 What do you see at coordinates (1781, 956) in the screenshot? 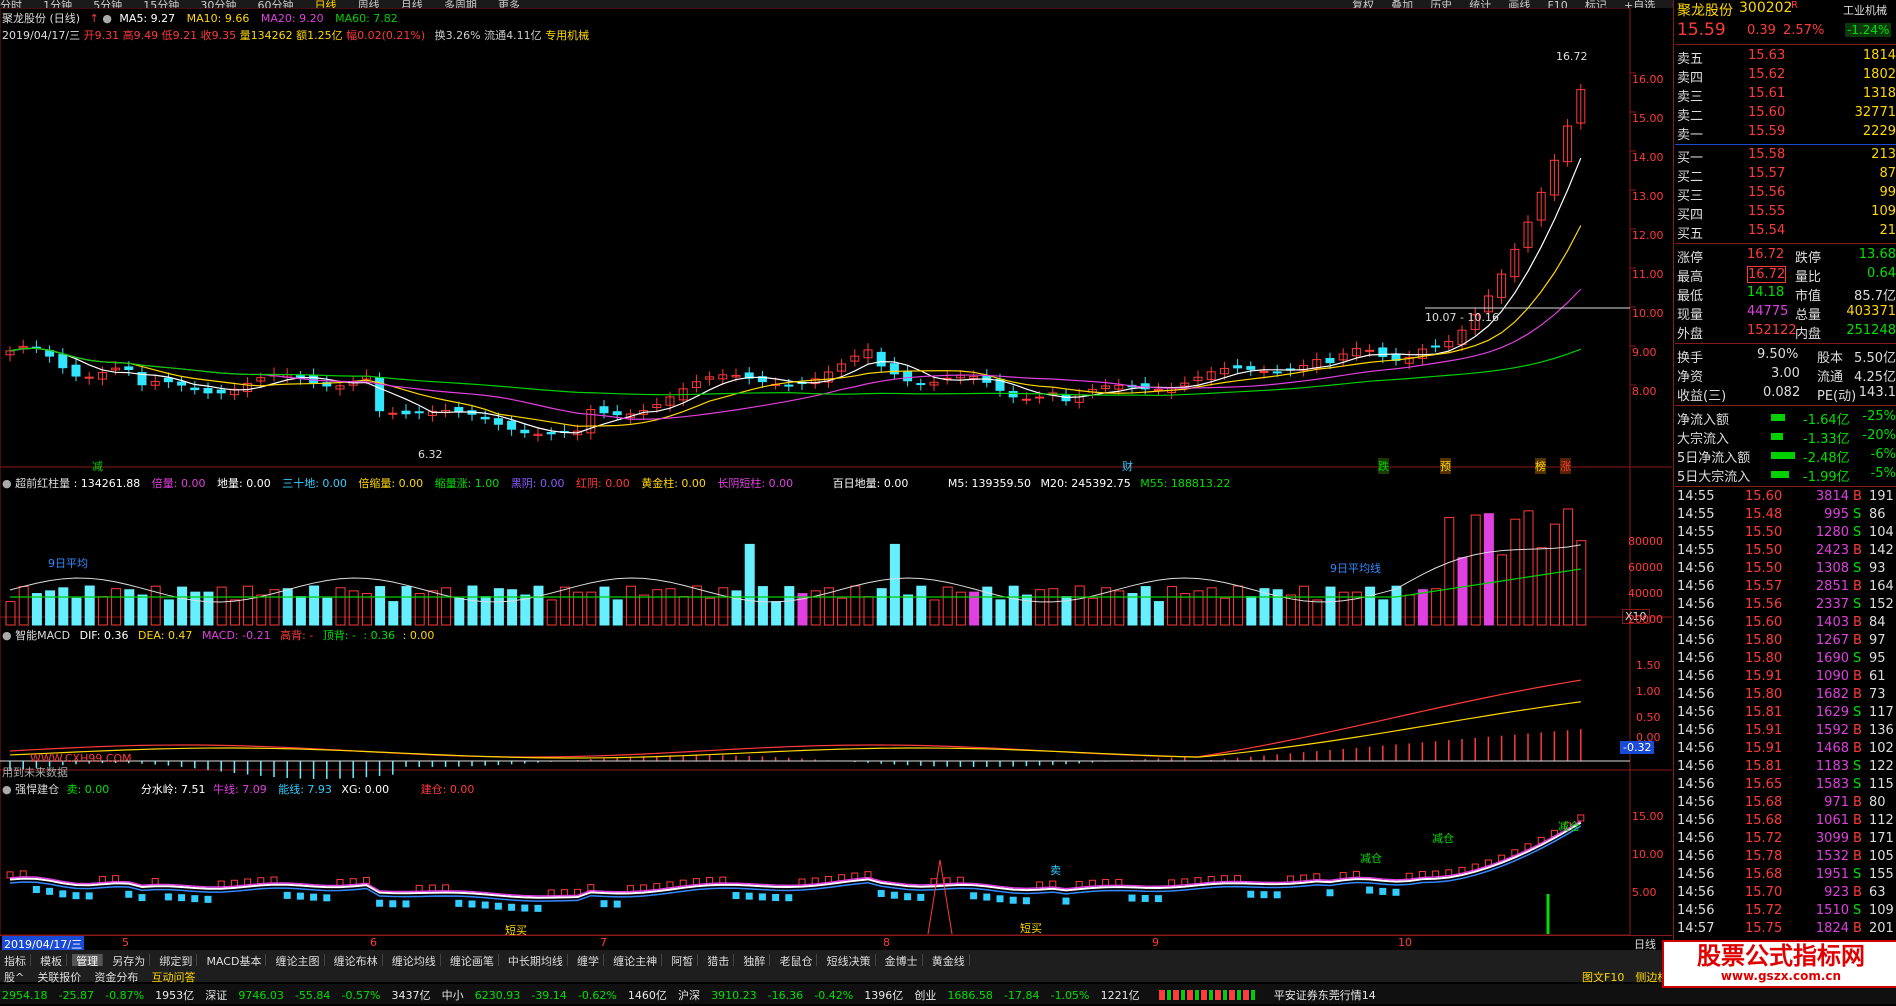
I see `watermark-title: 股票公式指标网` at bounding box center [1781, 956].